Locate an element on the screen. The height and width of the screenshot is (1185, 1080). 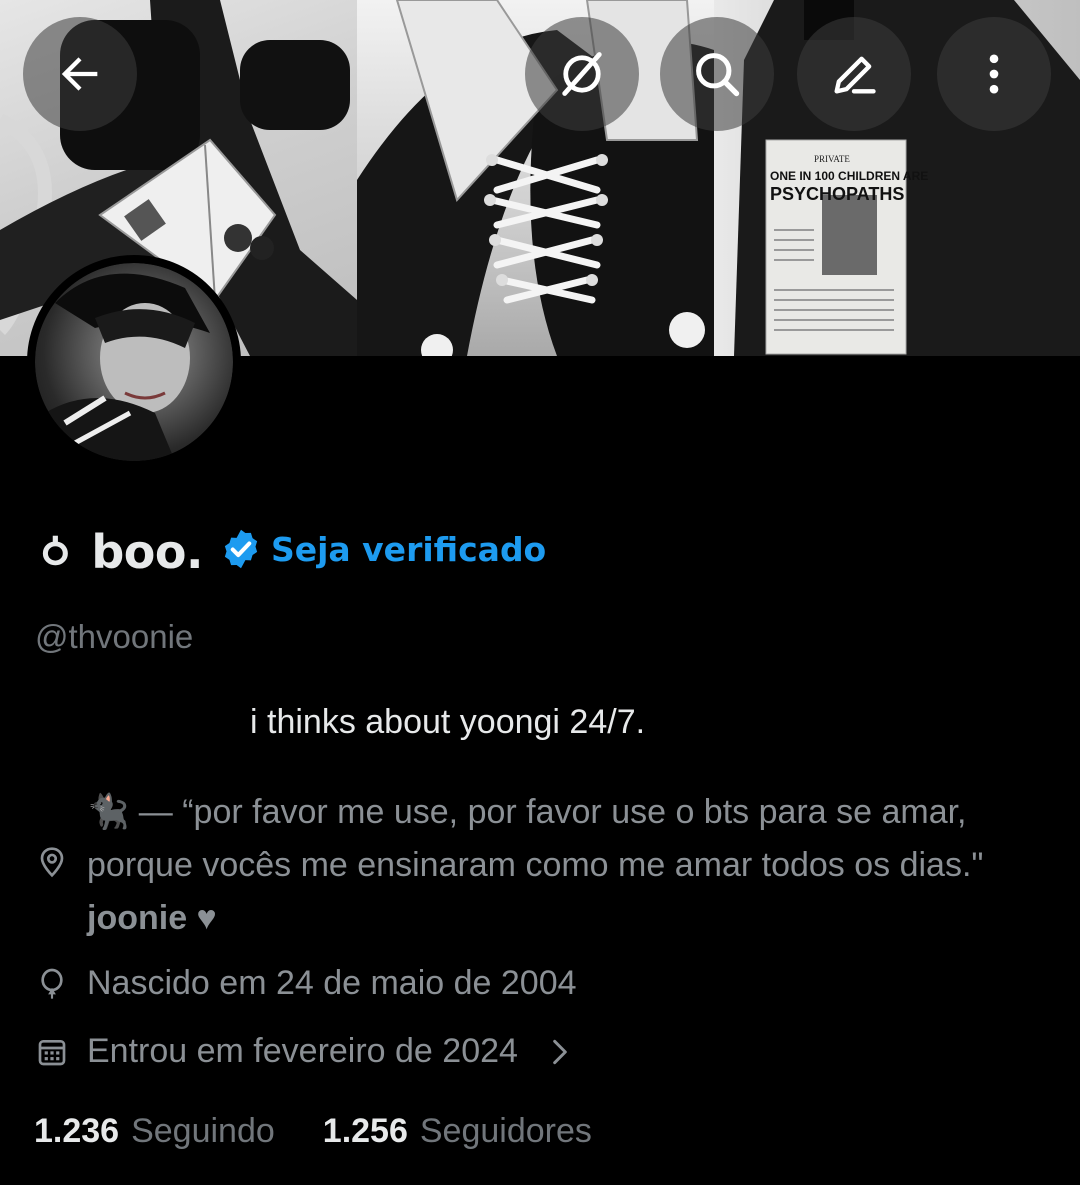
newspaper-private-text: PRIVATE is located at coordinates (832, 159).